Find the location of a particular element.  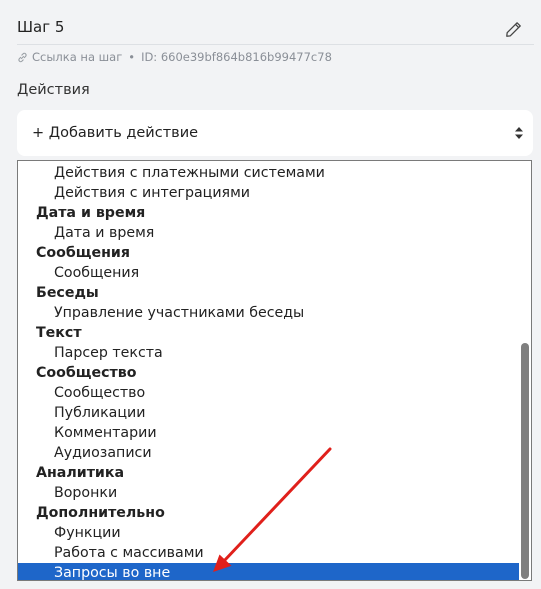

dropdown-option: Управление участниками беседы is located at coordinates (268, 313).